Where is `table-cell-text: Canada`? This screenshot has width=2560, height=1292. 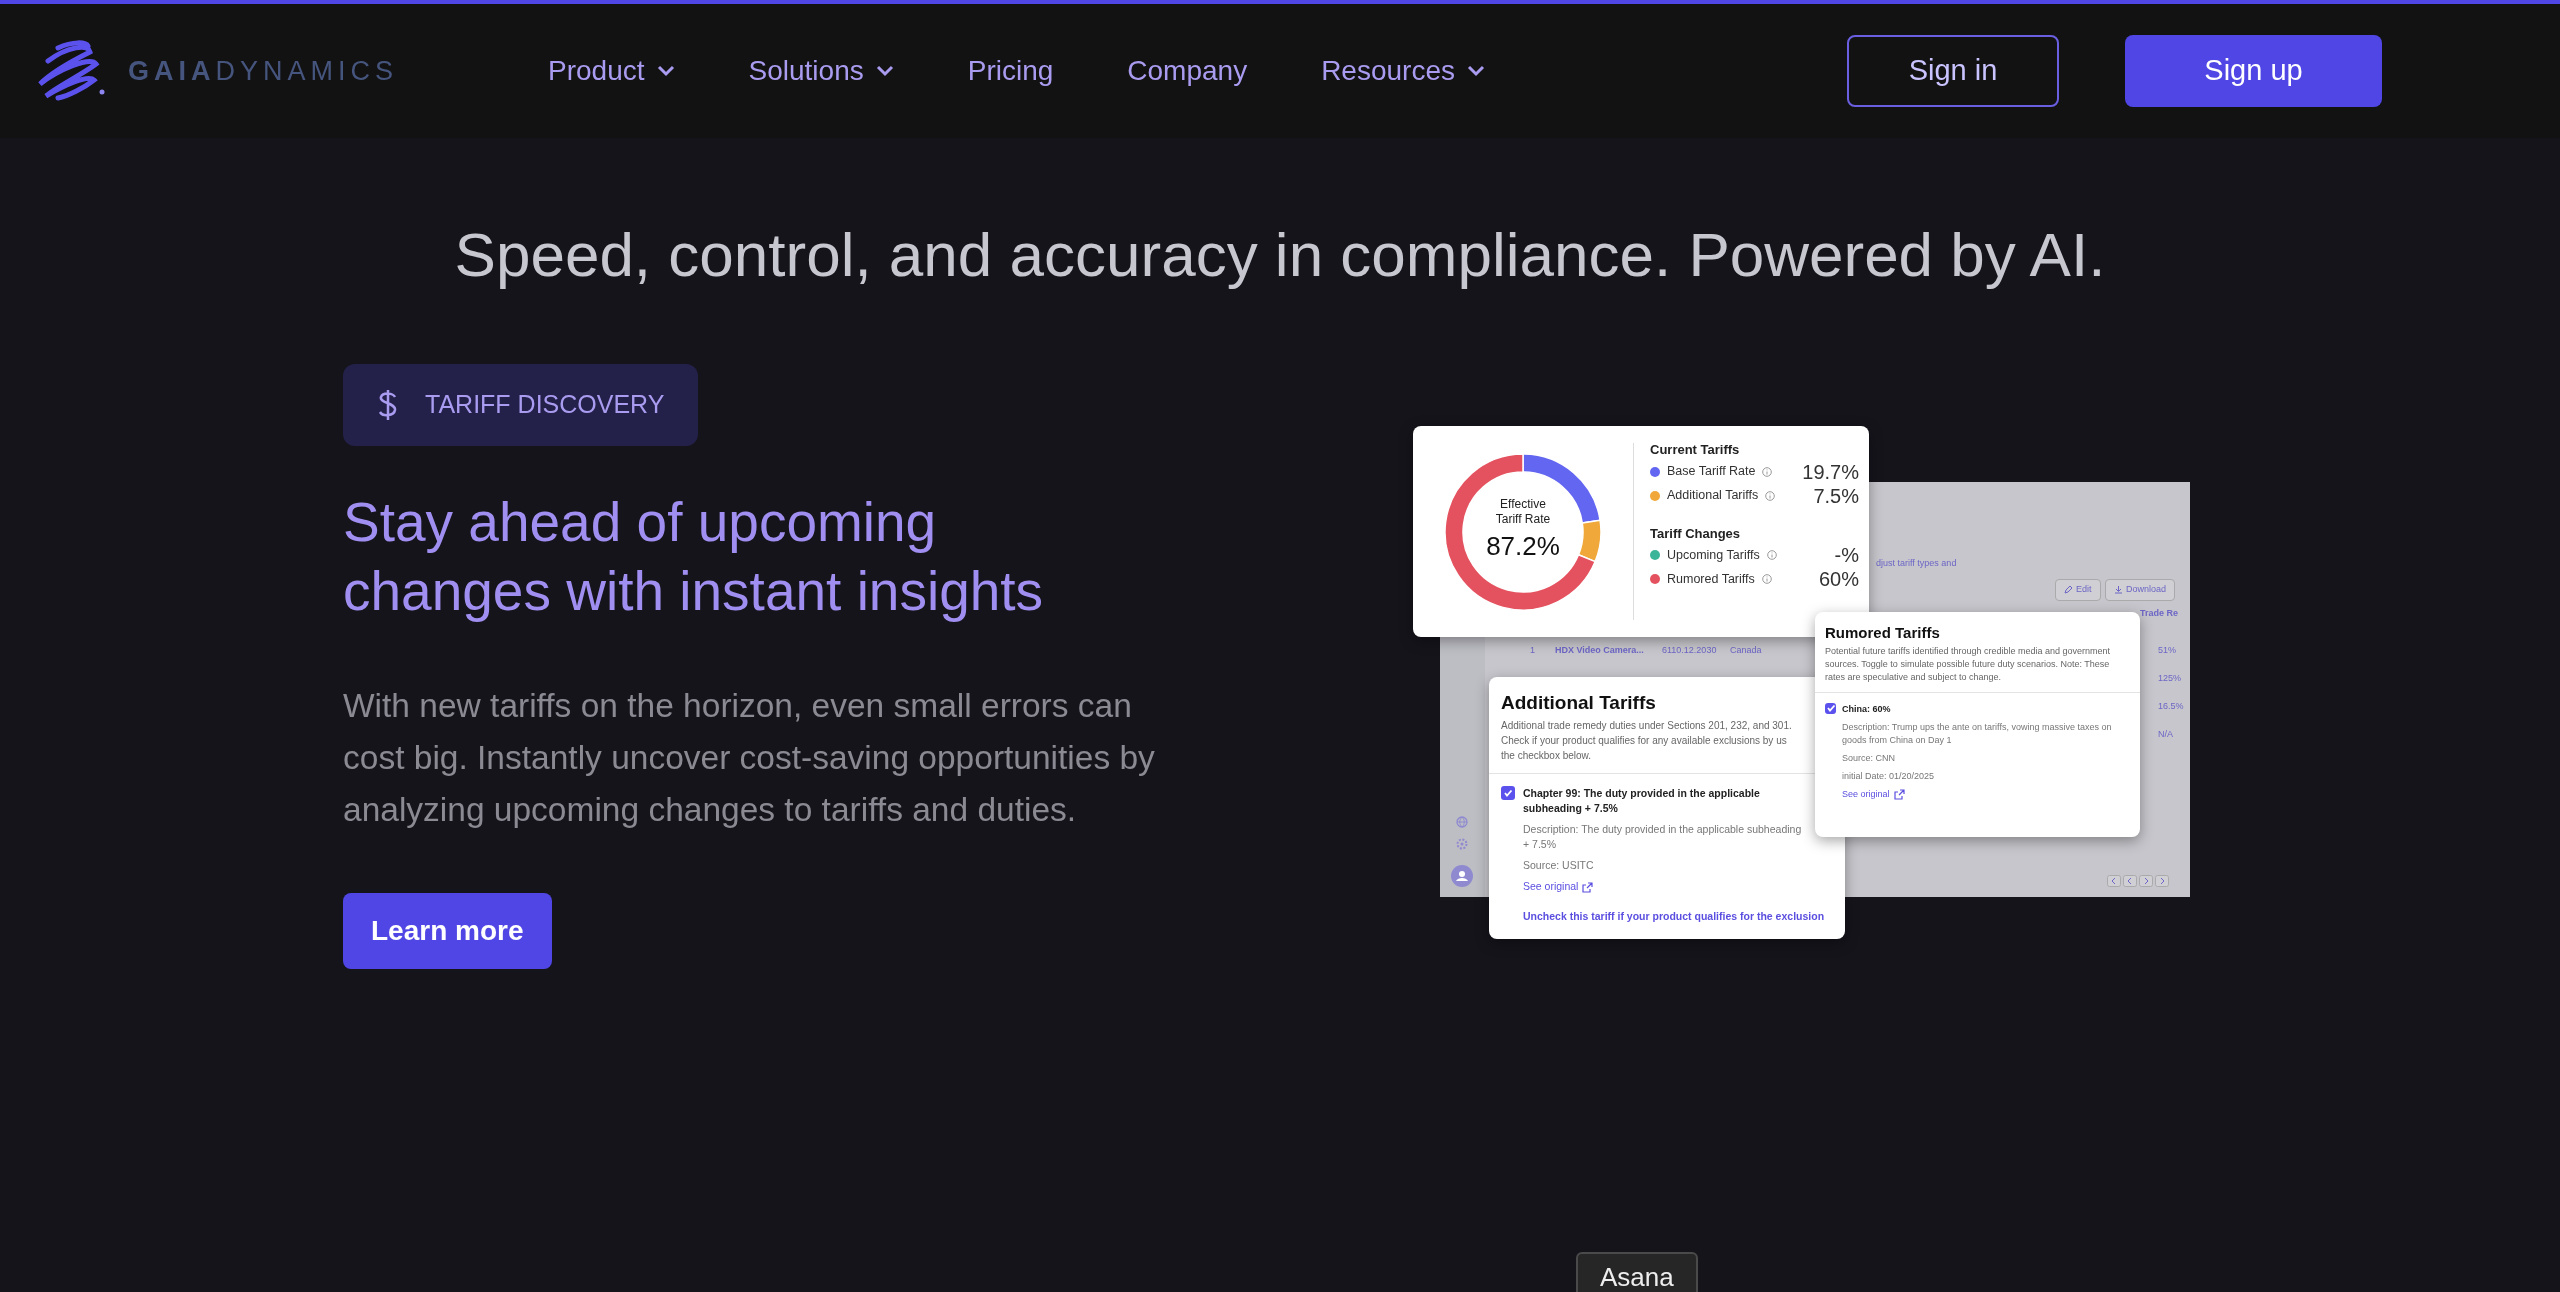 table-cell-text: Canada is located at coordinates (1746, 650).